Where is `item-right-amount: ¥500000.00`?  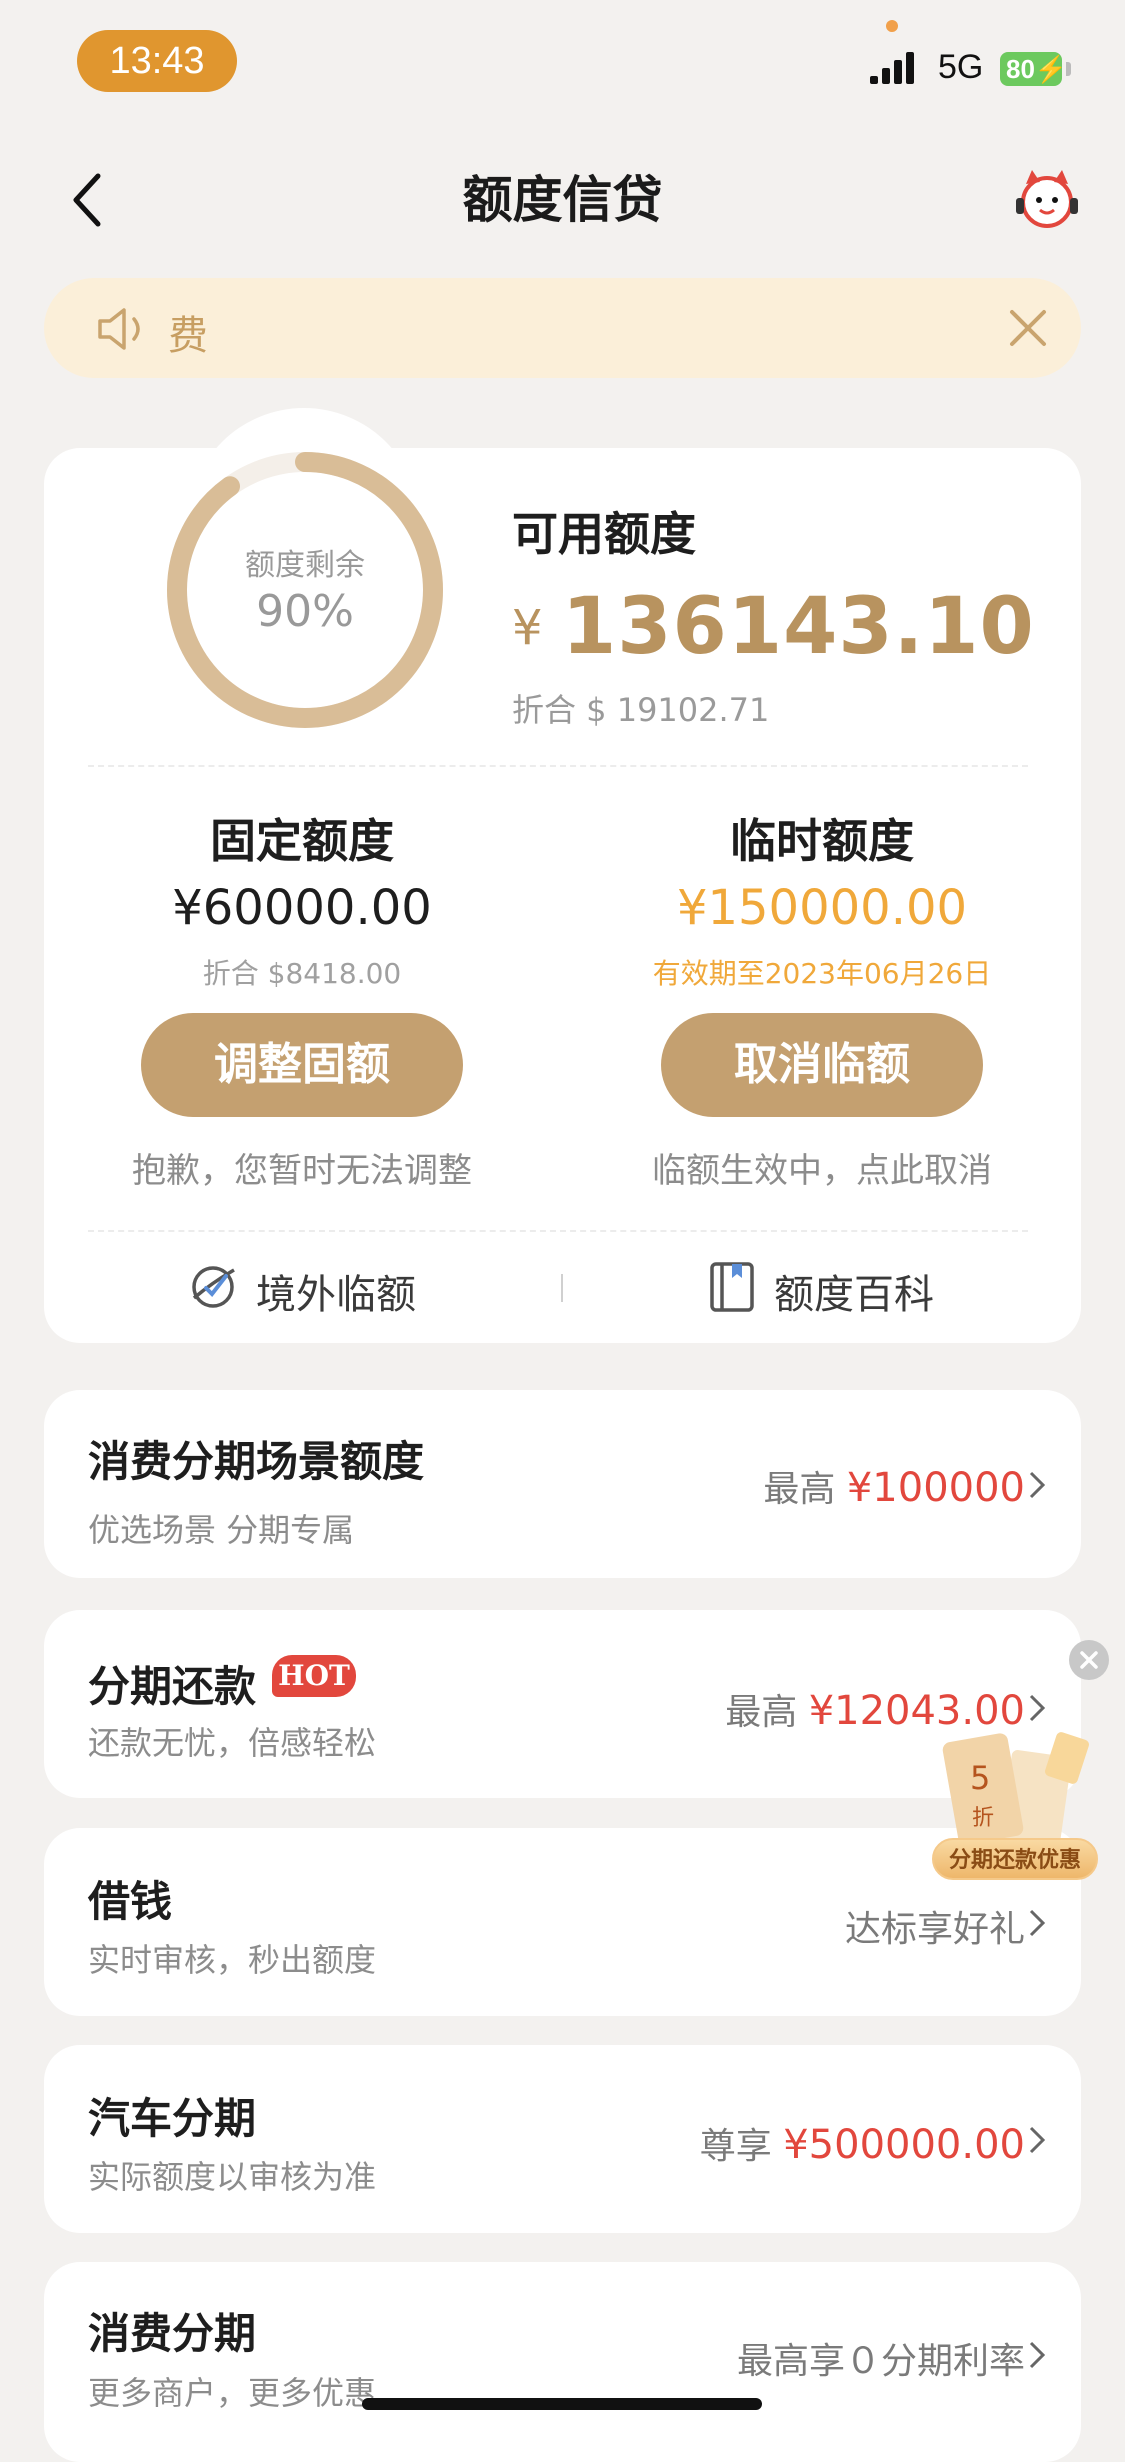
item-right-amount: ¥500000.00 is located at coordinates (904, 2145).